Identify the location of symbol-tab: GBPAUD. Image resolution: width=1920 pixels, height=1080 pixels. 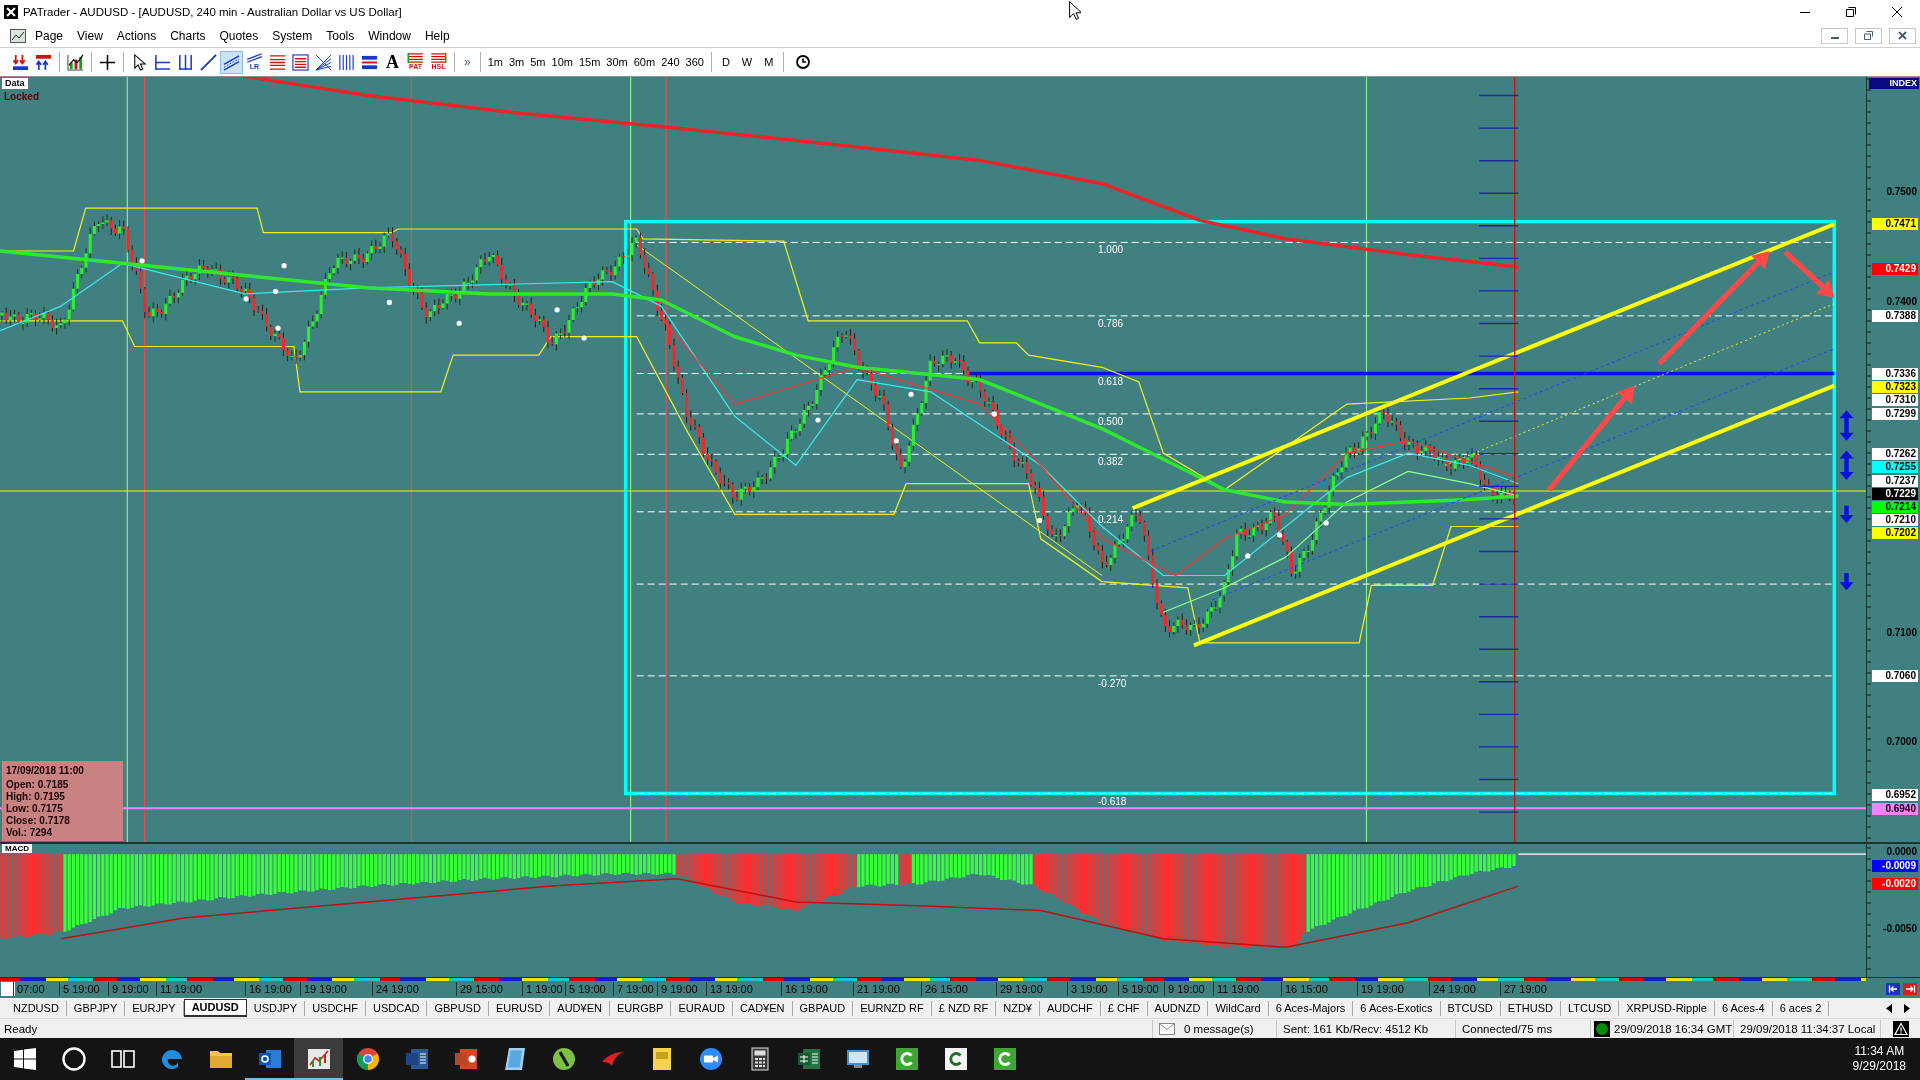
(823, 1008).